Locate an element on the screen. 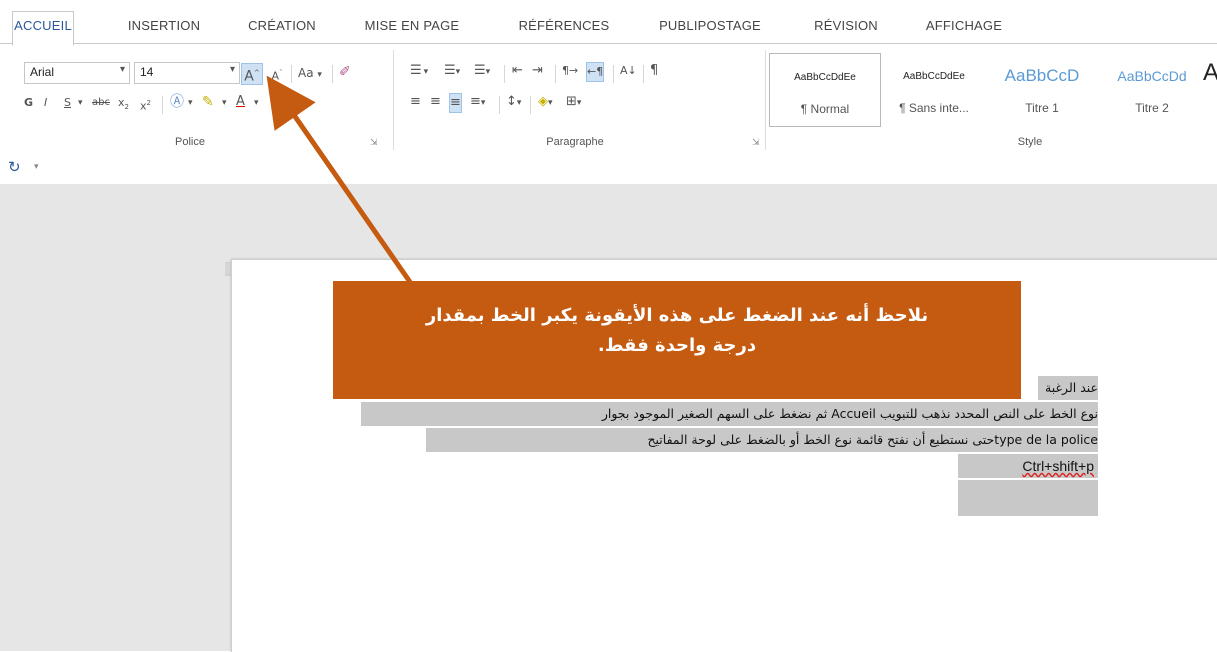 The width and height of the screenshot is (1217, 652). align-center-button: ≡ is located at coordinates (435, 102).